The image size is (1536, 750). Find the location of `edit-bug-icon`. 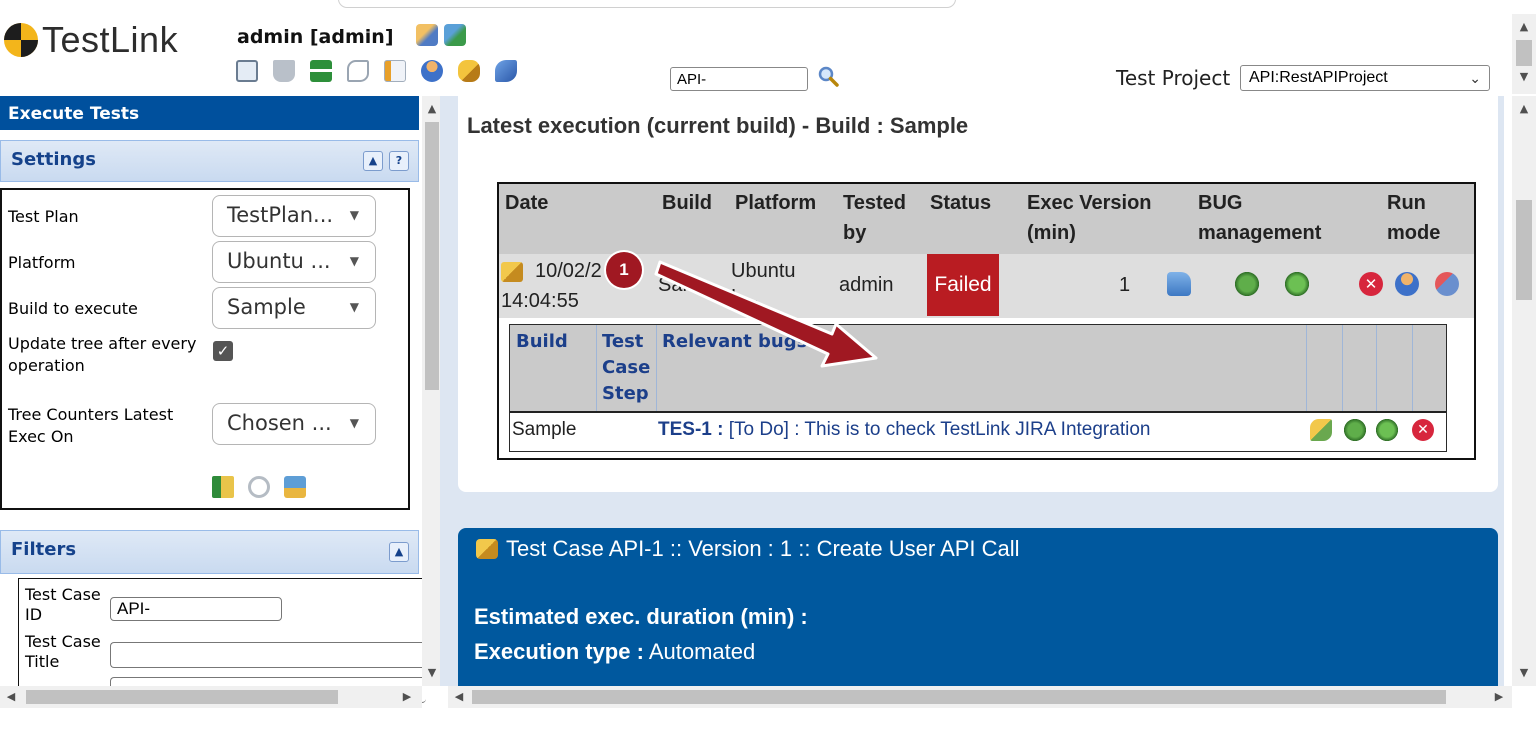

edit-bug-icon is located at coordinates (1321, 430).